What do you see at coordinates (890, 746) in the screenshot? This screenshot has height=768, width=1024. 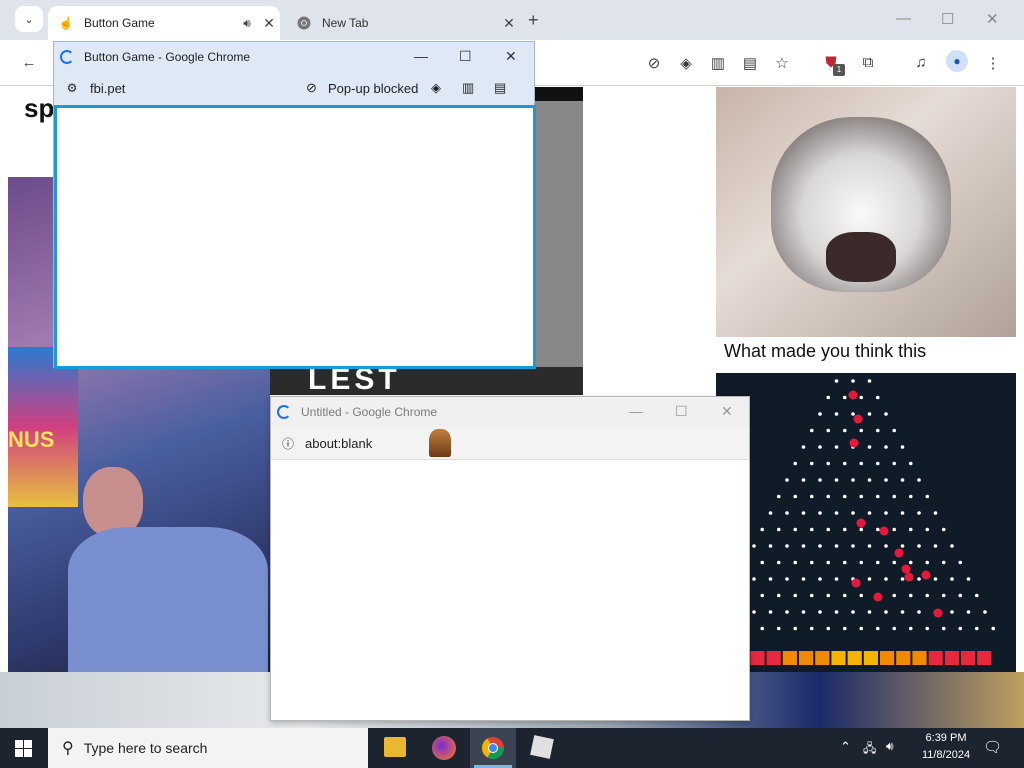 I see `volume-icon: 🔊︎` at bounding box center [890, 746].